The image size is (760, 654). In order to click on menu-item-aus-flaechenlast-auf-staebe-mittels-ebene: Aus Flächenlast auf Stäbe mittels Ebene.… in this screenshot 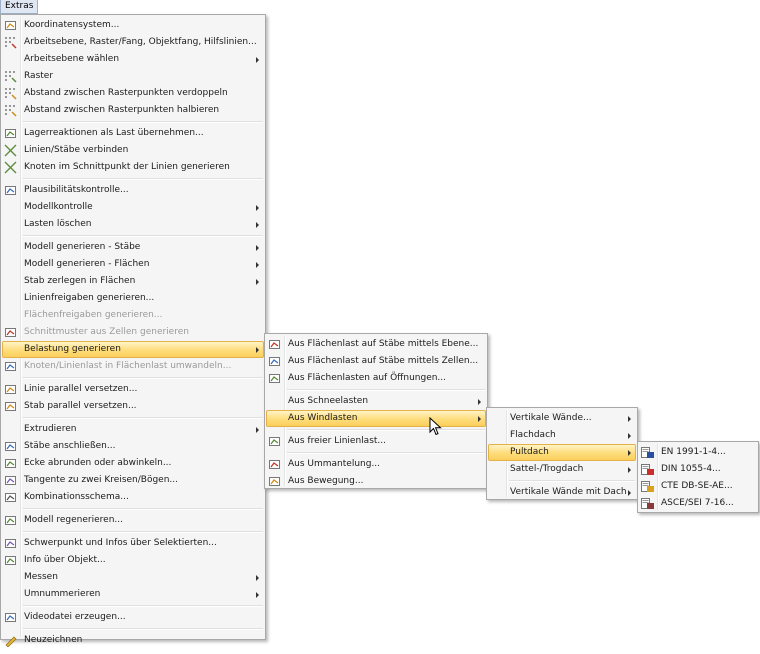, I will do `click(376, 344)`.